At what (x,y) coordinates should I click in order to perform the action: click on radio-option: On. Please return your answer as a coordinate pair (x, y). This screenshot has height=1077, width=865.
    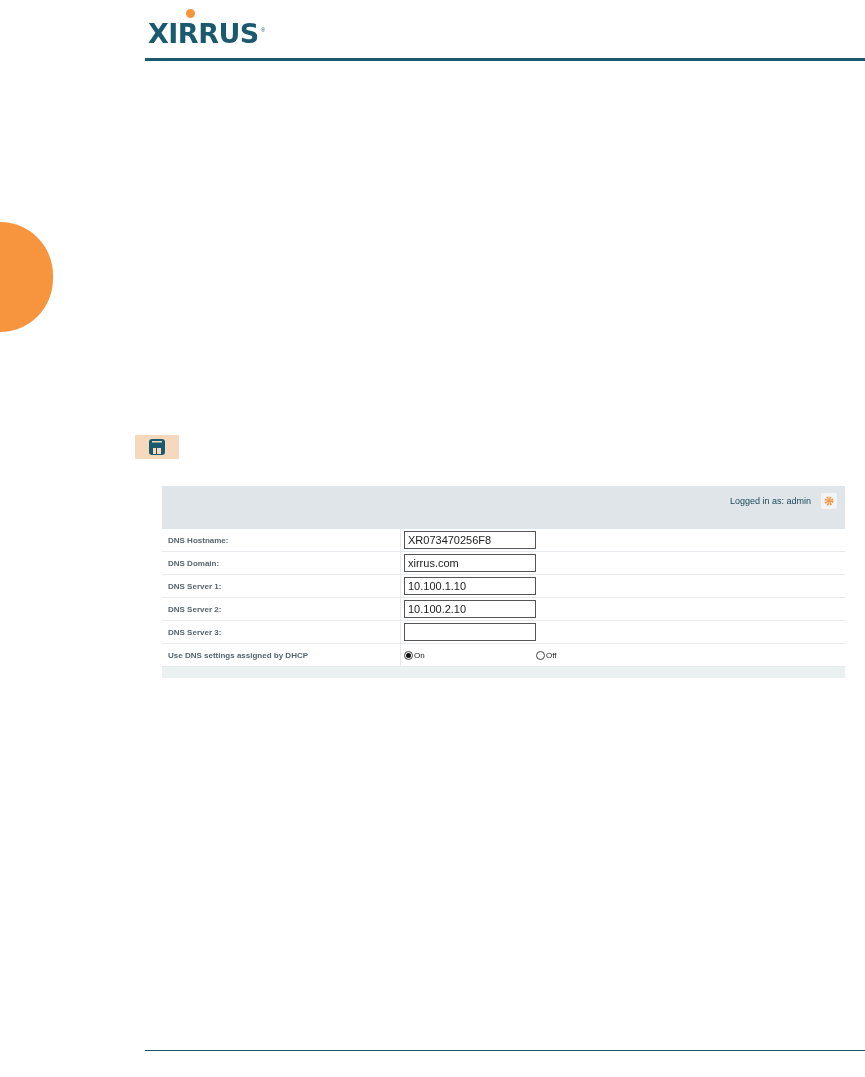
    Looking at the image, I should click on (470, 655).